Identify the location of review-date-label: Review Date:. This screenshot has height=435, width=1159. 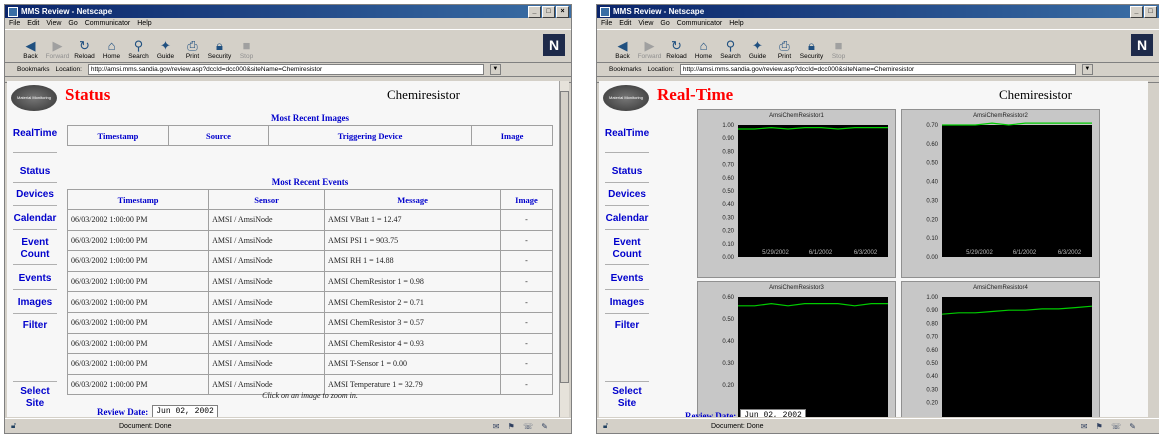
(711, 414).